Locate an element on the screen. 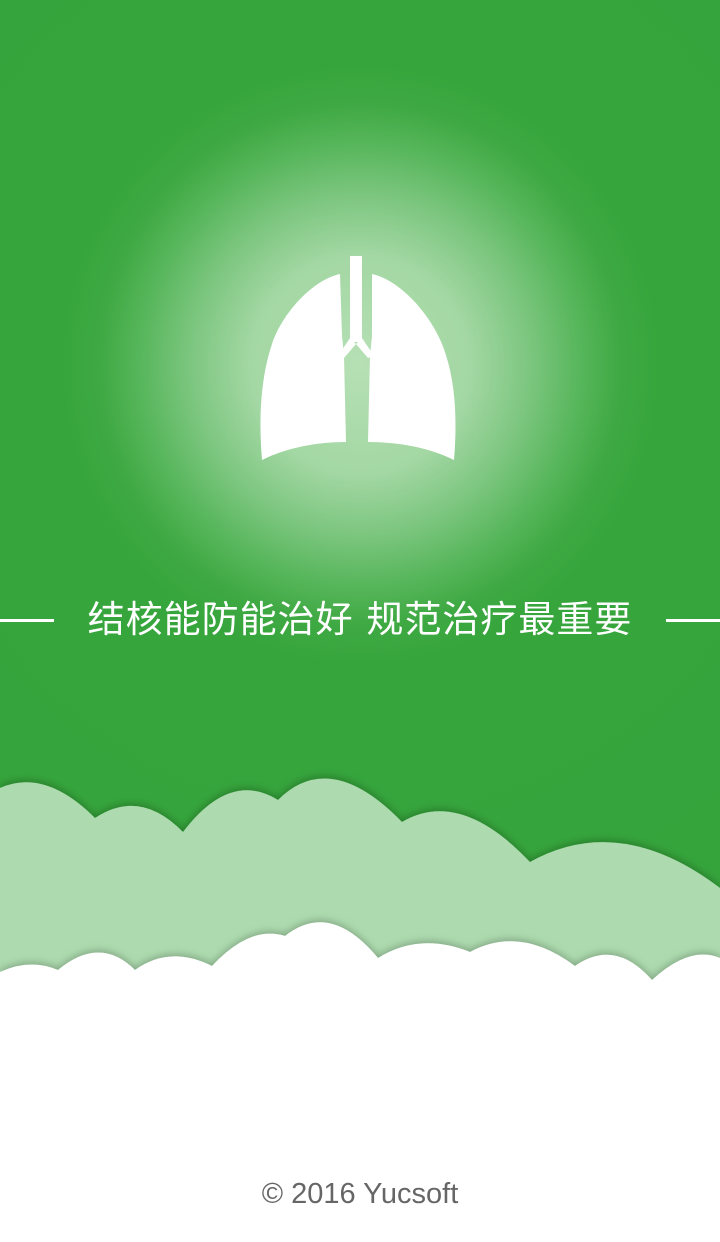  slogan-divider-right is located at coordinates (693, 620).